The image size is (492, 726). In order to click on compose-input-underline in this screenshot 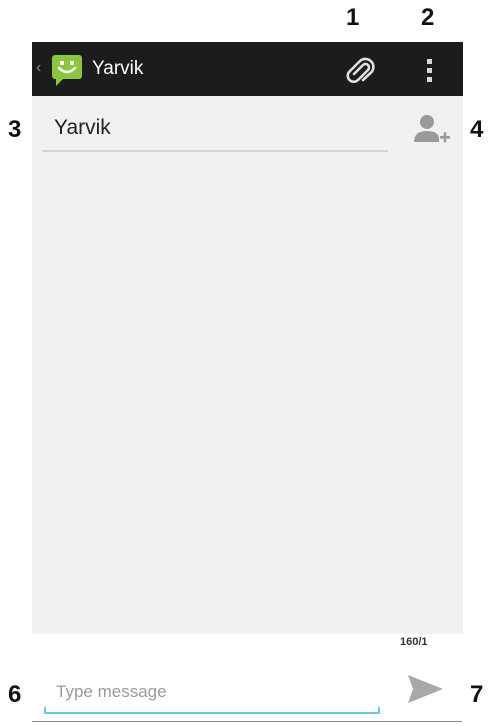, I will do `click(212, 710)`.